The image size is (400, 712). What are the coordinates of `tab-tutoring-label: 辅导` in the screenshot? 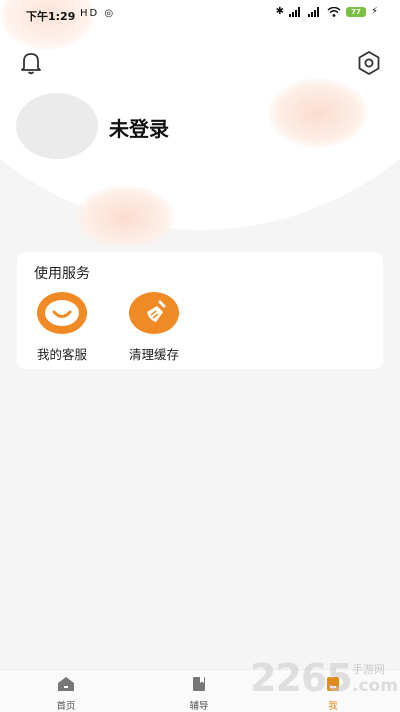 It's located at (199, 706).